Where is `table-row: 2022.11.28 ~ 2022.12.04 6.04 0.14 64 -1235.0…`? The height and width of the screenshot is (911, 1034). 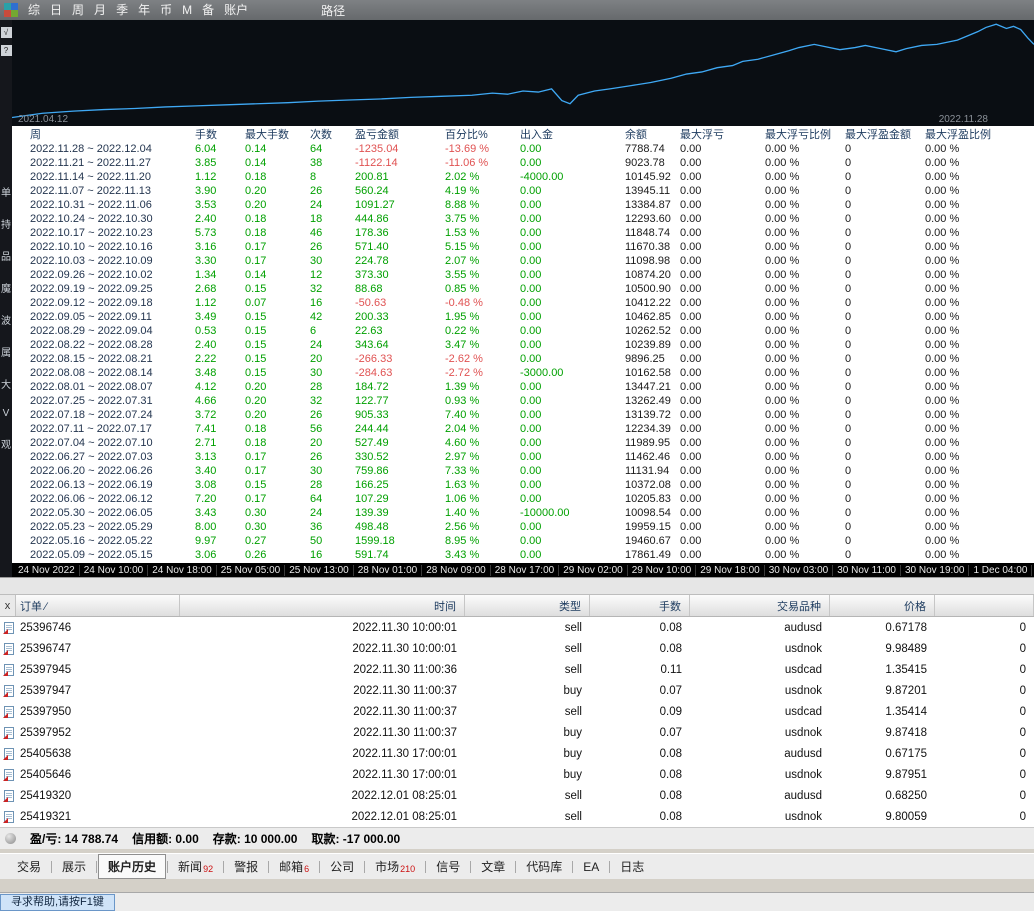
table-row: 2022.11.28 ~ 2022.12.04 6.04 0.14 64 -1235.0… is located at coordinates (523, 149).